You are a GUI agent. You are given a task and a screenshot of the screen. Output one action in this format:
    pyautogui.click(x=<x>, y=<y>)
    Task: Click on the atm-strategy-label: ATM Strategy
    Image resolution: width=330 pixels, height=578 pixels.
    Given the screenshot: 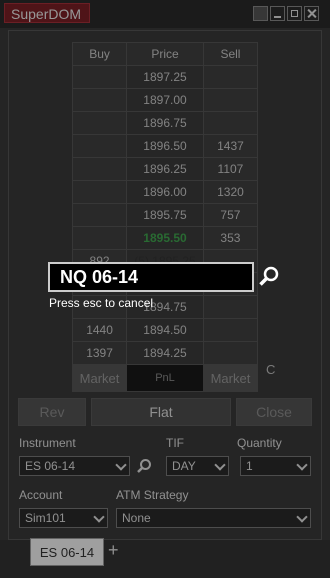 What is the action you would take?
    pyautogui.click(x=152, y=495)
    